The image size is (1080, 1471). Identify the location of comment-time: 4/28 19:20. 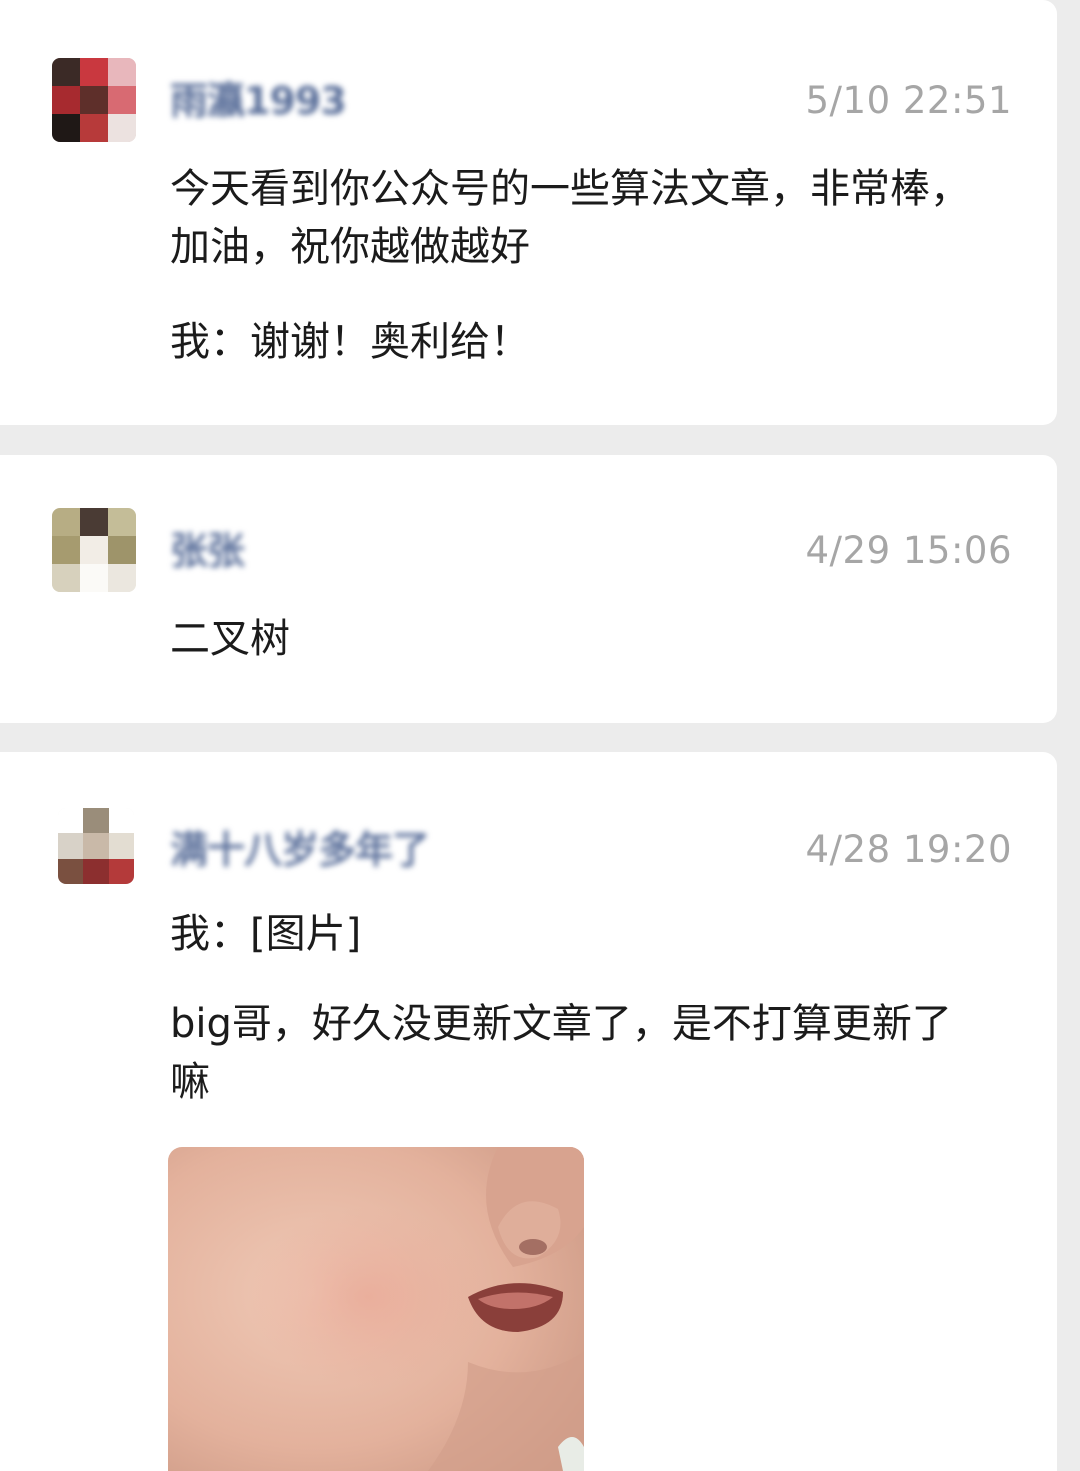
(908, 849).